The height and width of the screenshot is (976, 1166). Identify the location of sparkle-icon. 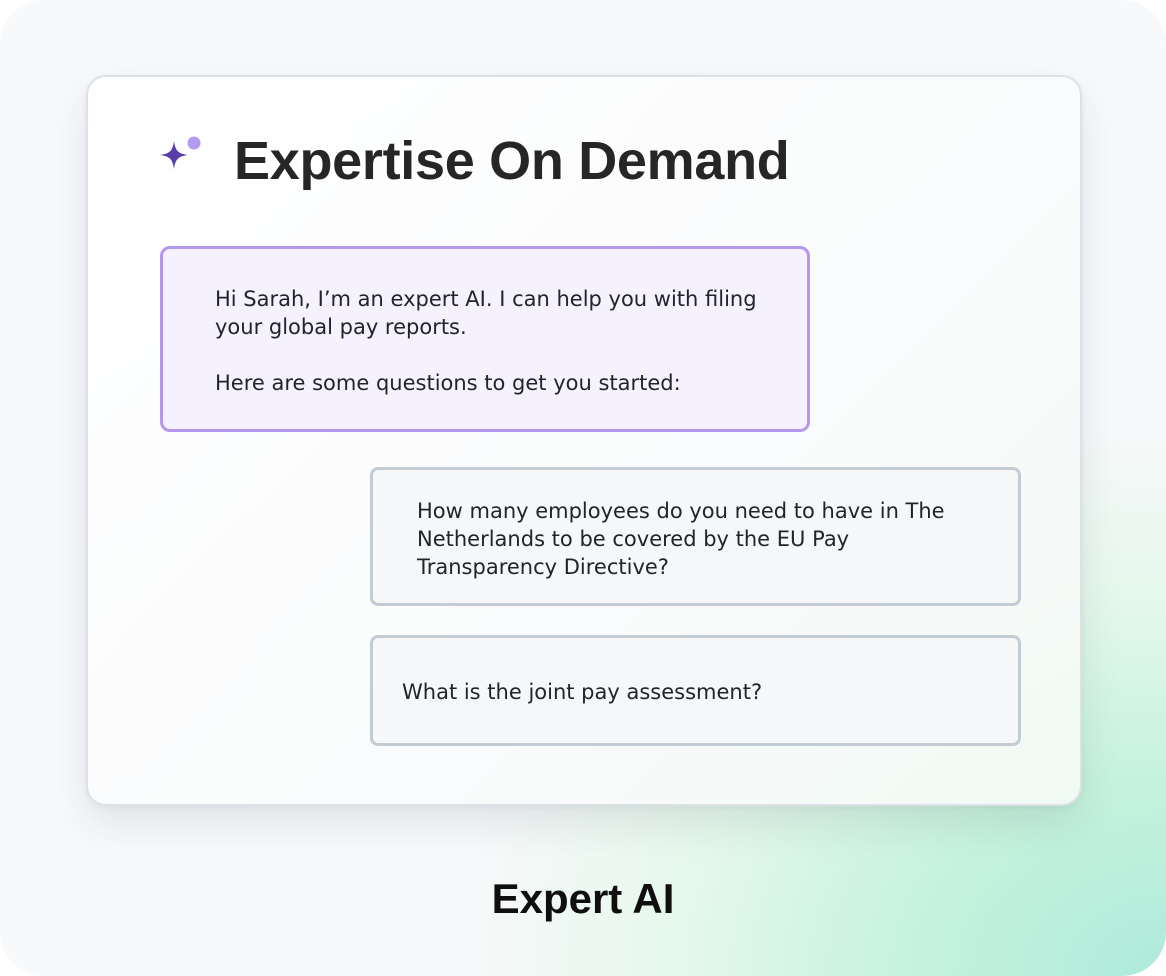
(180, 152).